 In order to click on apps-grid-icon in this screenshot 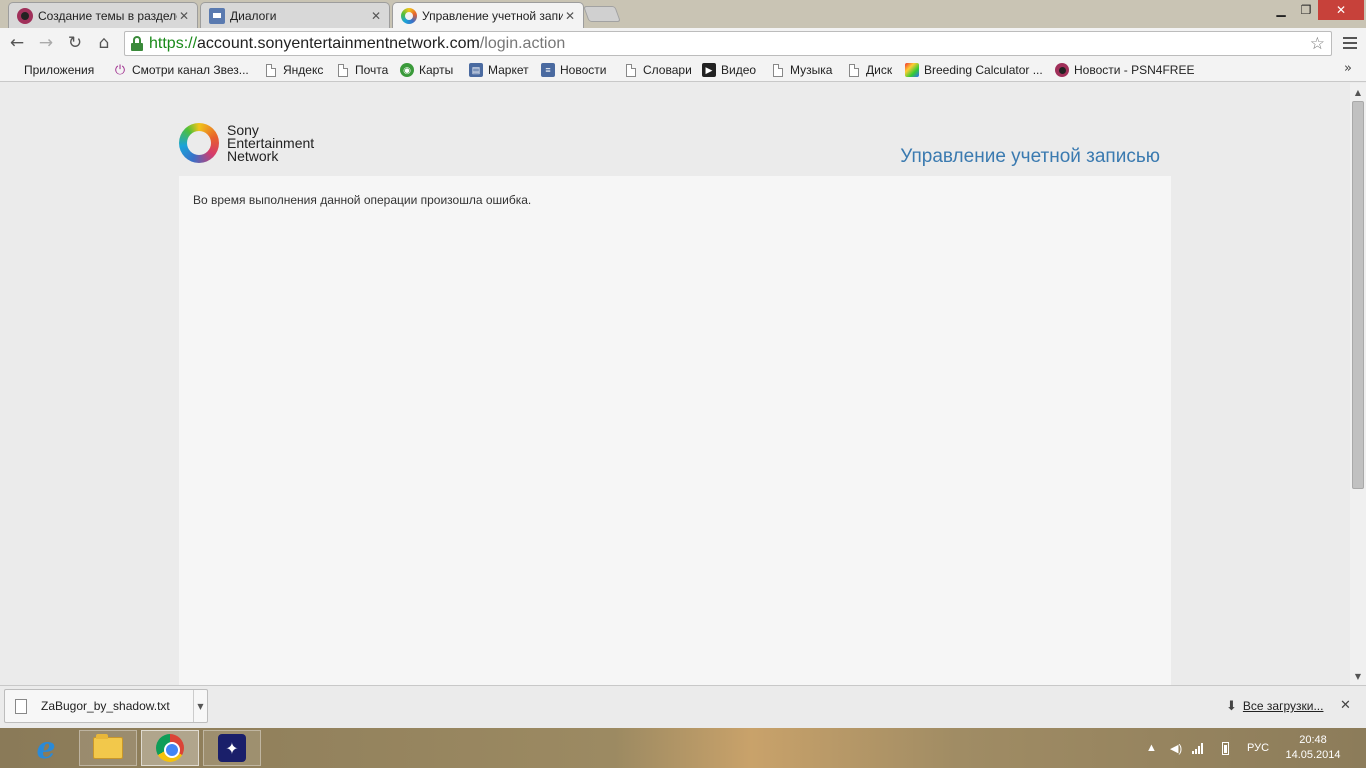, I will do `click(13, 70)`.